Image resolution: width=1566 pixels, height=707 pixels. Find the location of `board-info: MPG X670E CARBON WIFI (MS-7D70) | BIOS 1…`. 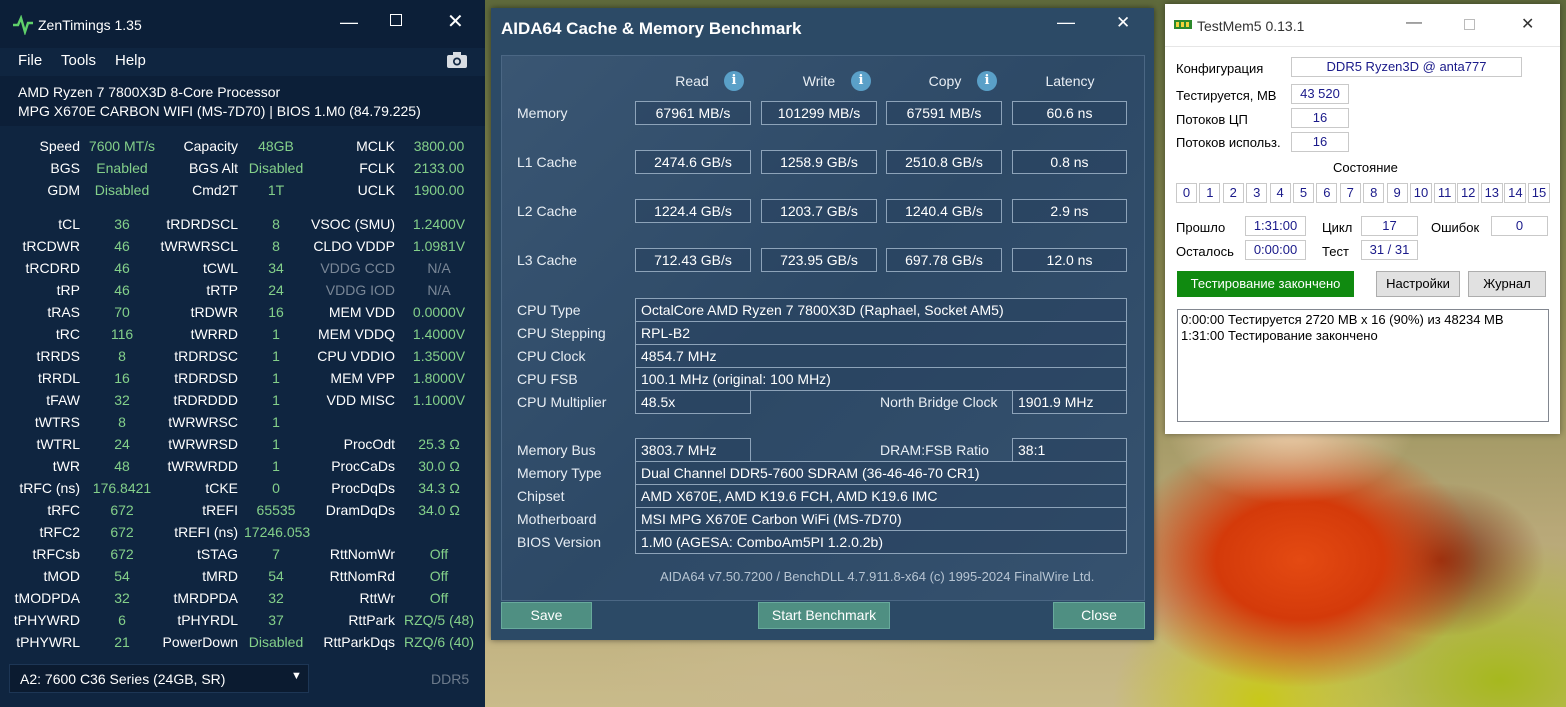

board-info: MPG X670E CARBON WIFI (MS-7D70) | BIOS 1… is located at coordinates (219, 111).